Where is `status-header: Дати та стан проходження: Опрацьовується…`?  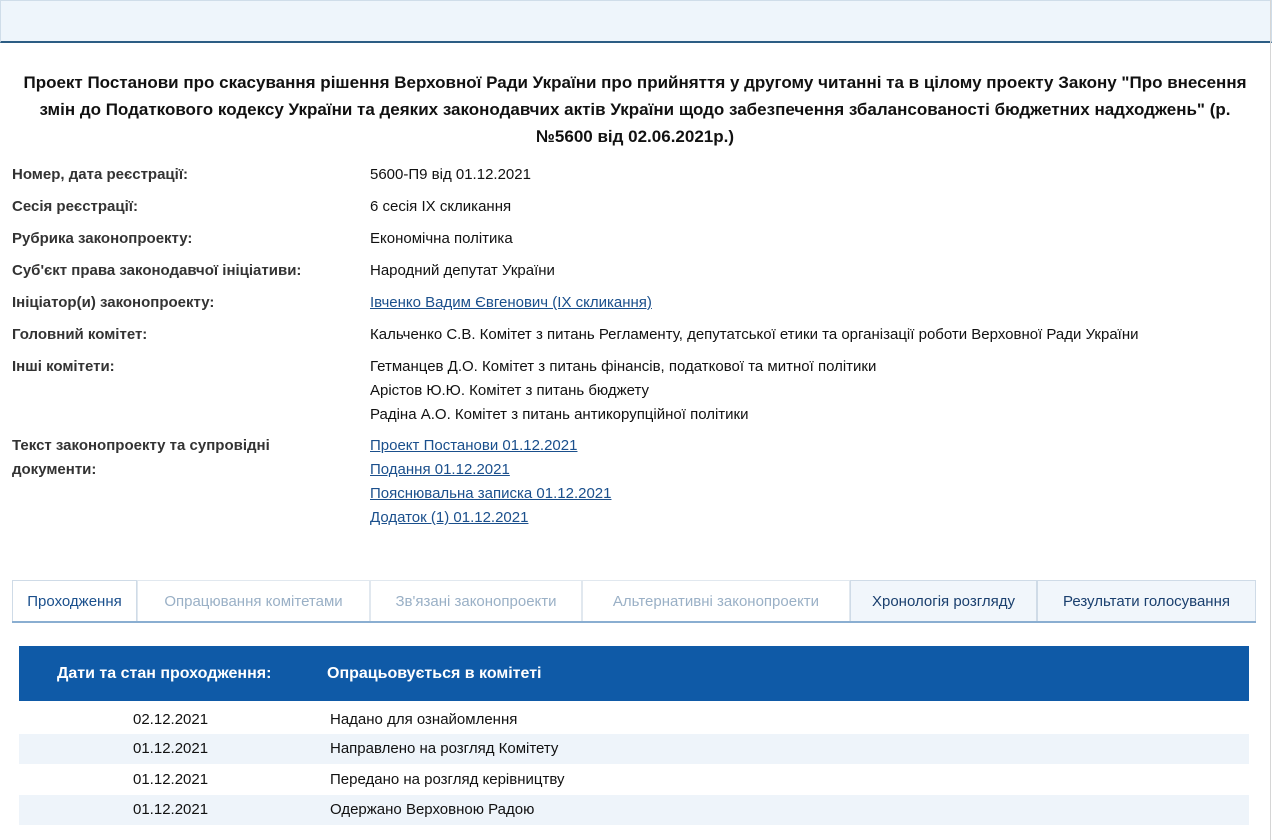
status-header: Дати та стан проходження: Опрацьовується… is located at coordinates (634, 673).